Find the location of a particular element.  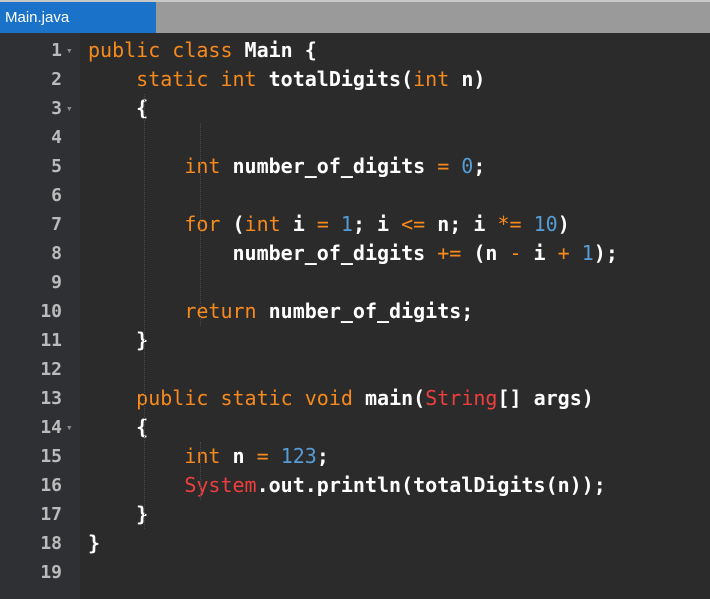

line-number: 19 is located at coordinates (51, 572).